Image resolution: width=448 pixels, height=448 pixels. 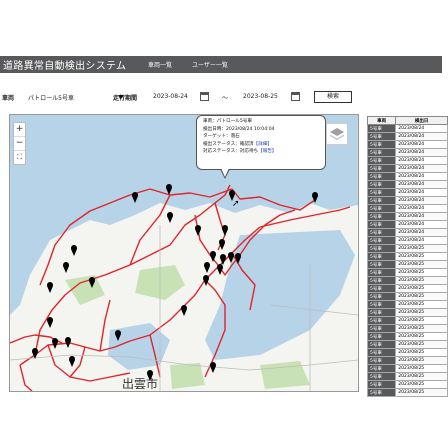 What do you see at coordinates (267, 151) in the screenshot?
I see `popup-report-link: 【報告】` at bounding box center [267, 151].